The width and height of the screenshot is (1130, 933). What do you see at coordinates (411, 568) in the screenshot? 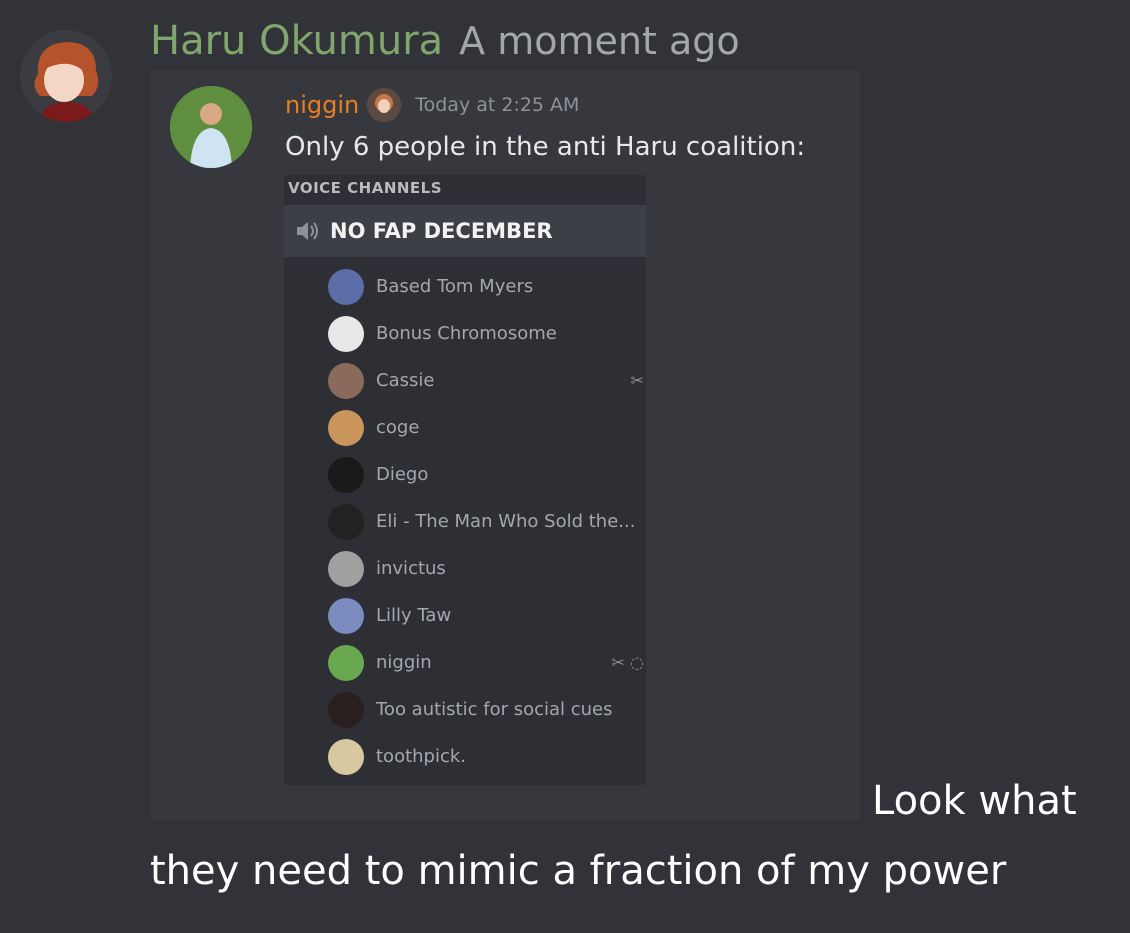
I see `user-name: invictus` at bounding box center [411, 568].